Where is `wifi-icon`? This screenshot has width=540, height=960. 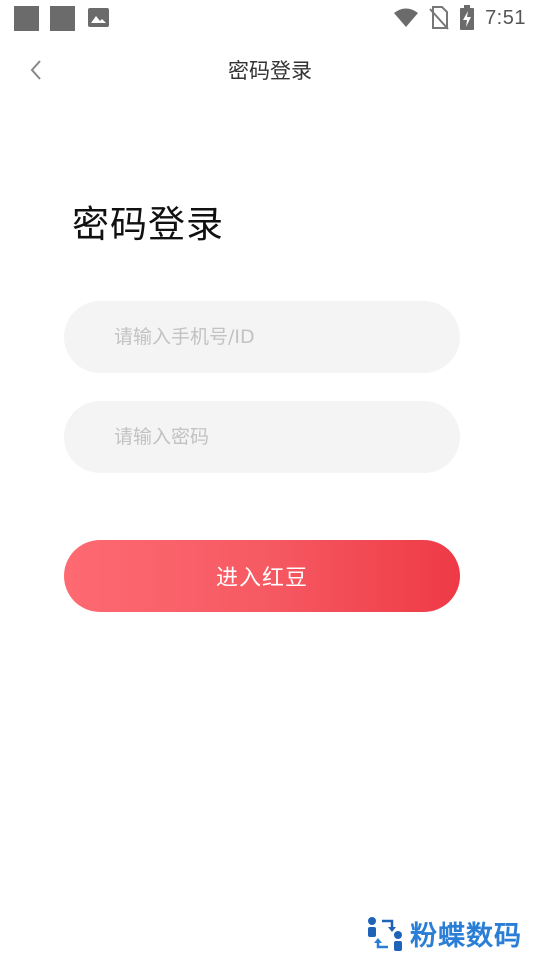 wifi-icon is located at coordinates (406, 17).